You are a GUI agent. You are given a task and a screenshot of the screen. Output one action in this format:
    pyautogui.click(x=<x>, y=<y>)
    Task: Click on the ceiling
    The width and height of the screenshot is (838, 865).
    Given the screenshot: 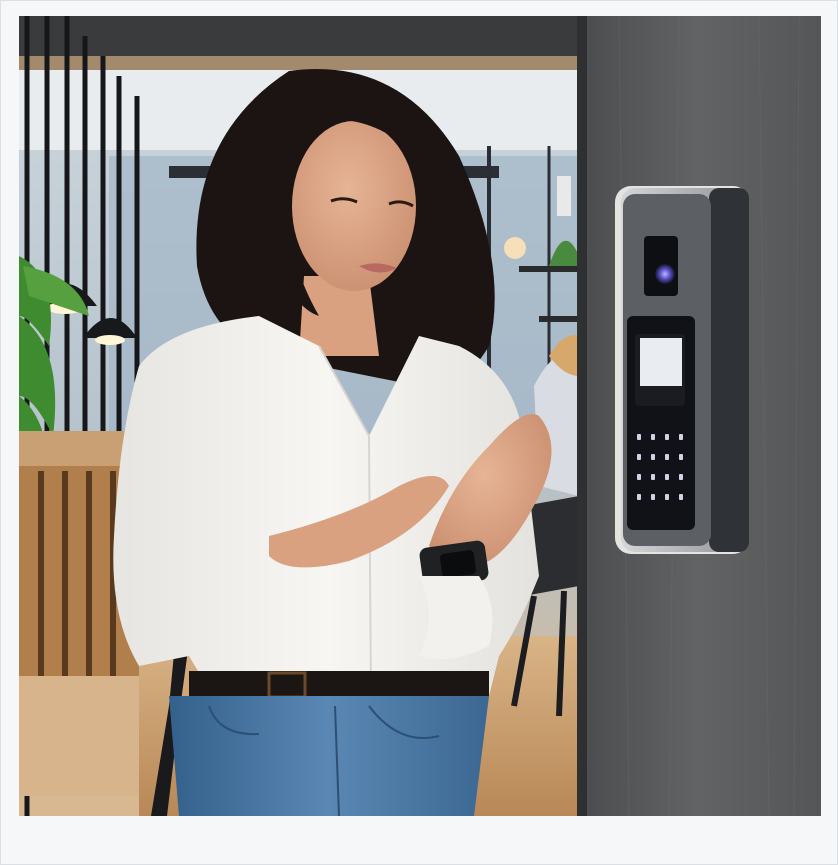 What is the action you would take?
    pyautogui.click(x=299, y=36)
    